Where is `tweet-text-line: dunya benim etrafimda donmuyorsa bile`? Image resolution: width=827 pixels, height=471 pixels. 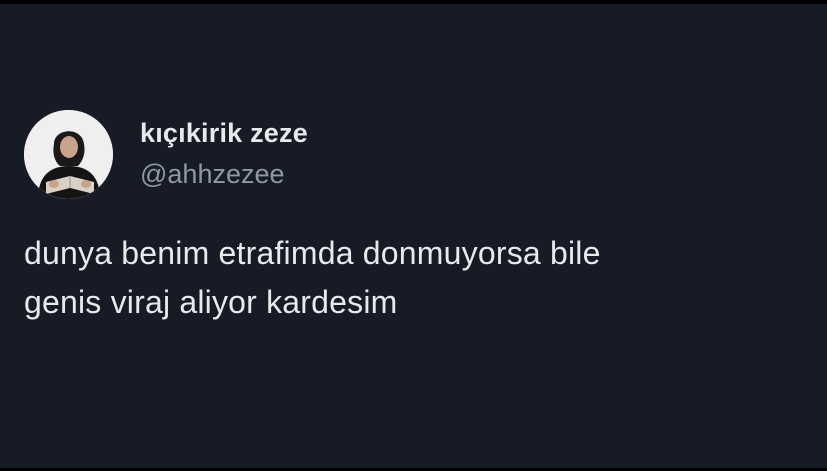
tweet-text-line: dunya benim etrafimda donmuyorsa bile is located at coordinates (312, 253).